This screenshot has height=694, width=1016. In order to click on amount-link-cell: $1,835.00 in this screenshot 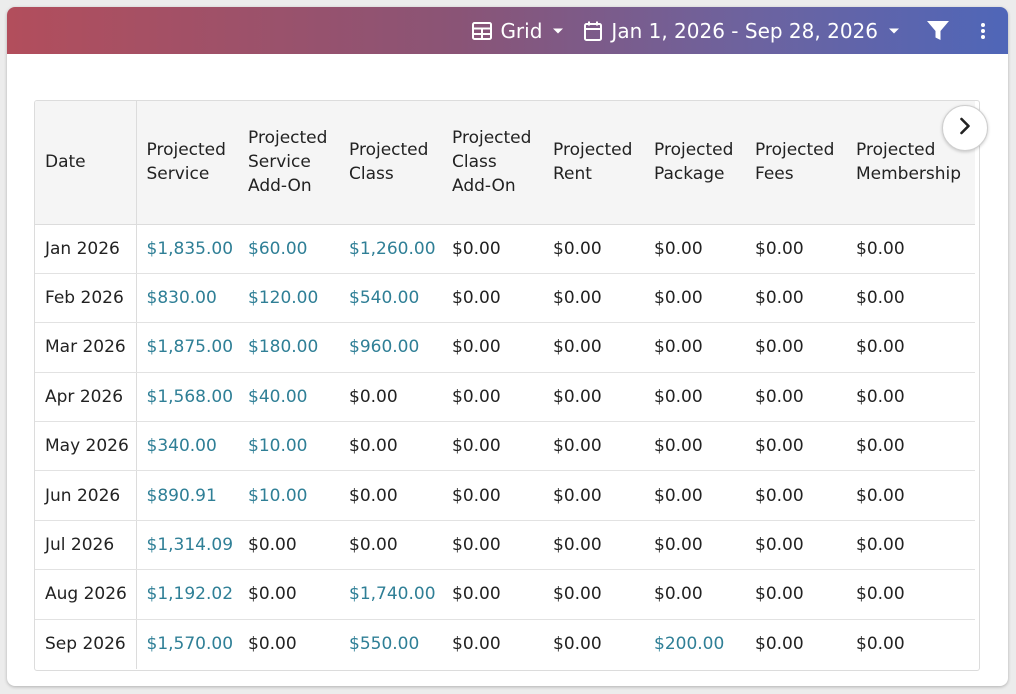, I will do `click(187, 249)`.